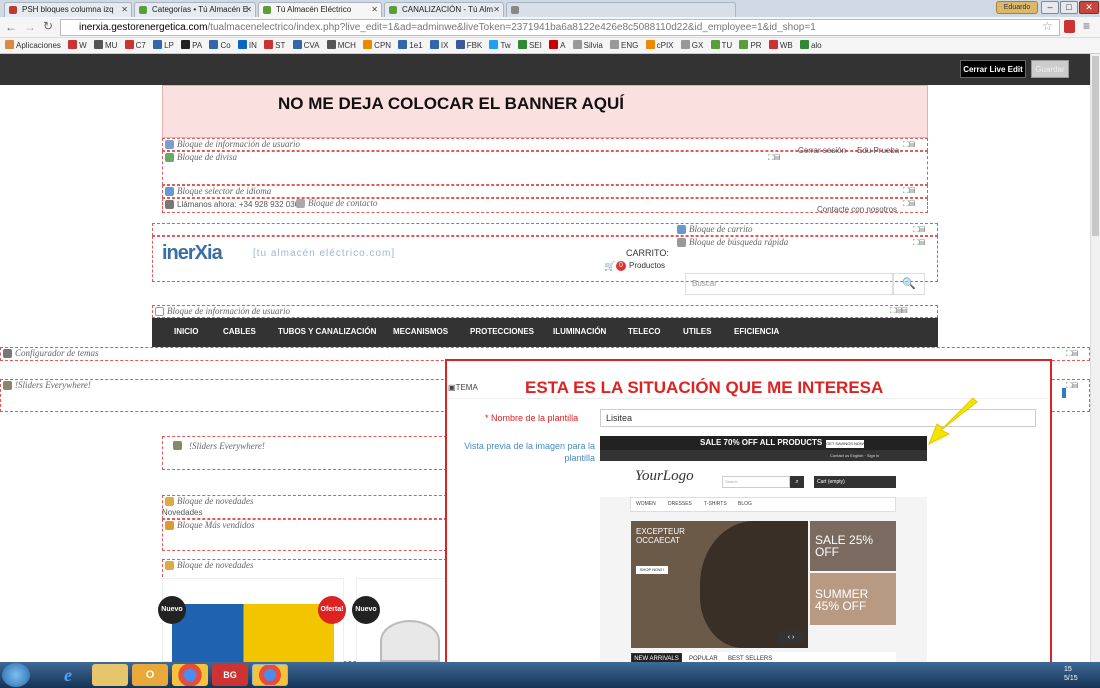 The width and height of the screenshot is (1100, 688). Describe the element at coordinates (1089, 7) in the screenshot. I see `close-window-icon: ✕` at that location.